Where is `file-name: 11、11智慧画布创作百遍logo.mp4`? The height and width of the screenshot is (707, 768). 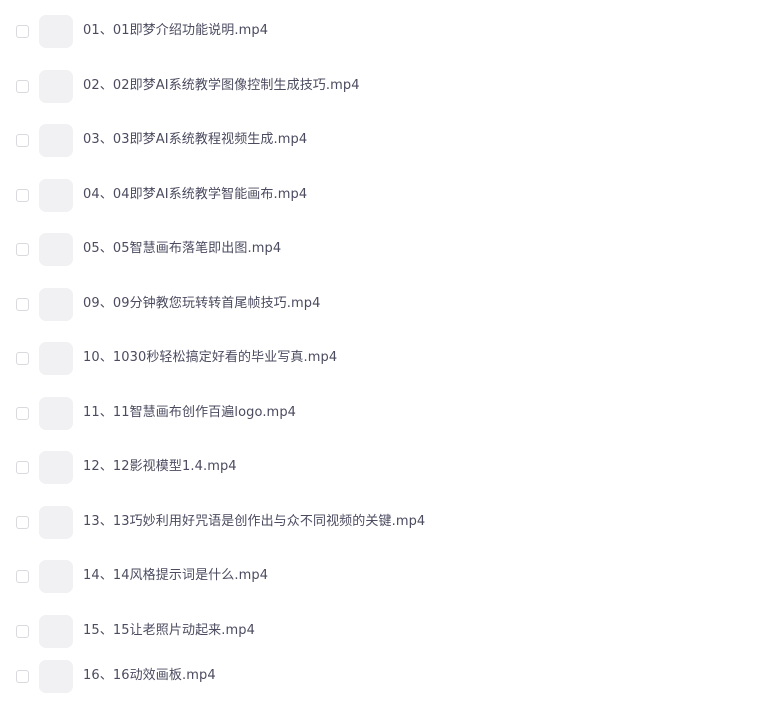 file-name: 11、11智慧画布创作百遍logo.mp4 is located at coordinates (189, 413).